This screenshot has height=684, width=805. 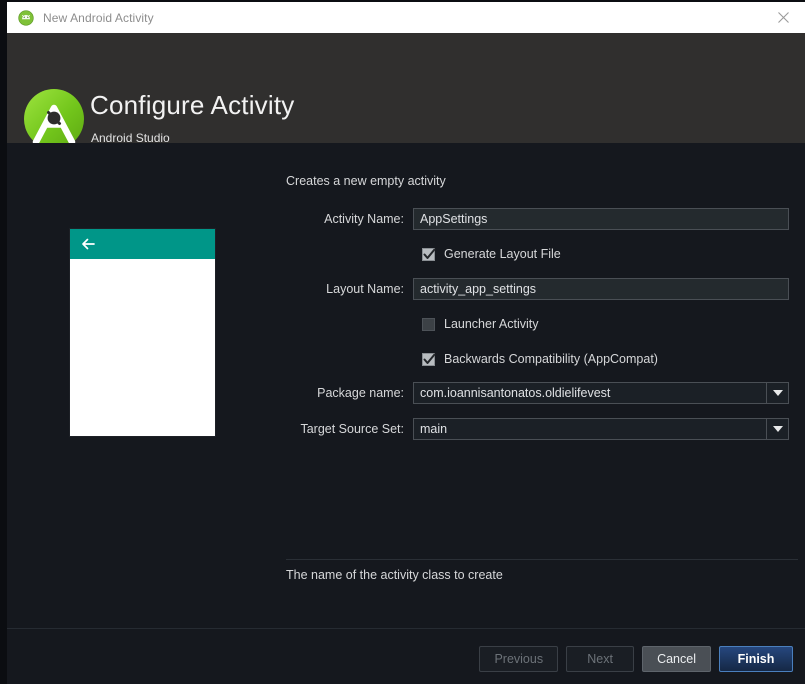 What do you see at coordinates (394, 575) in the screenshot?
I see `hint-text: The name of the activity class to create` at bounding box center [394, 575].